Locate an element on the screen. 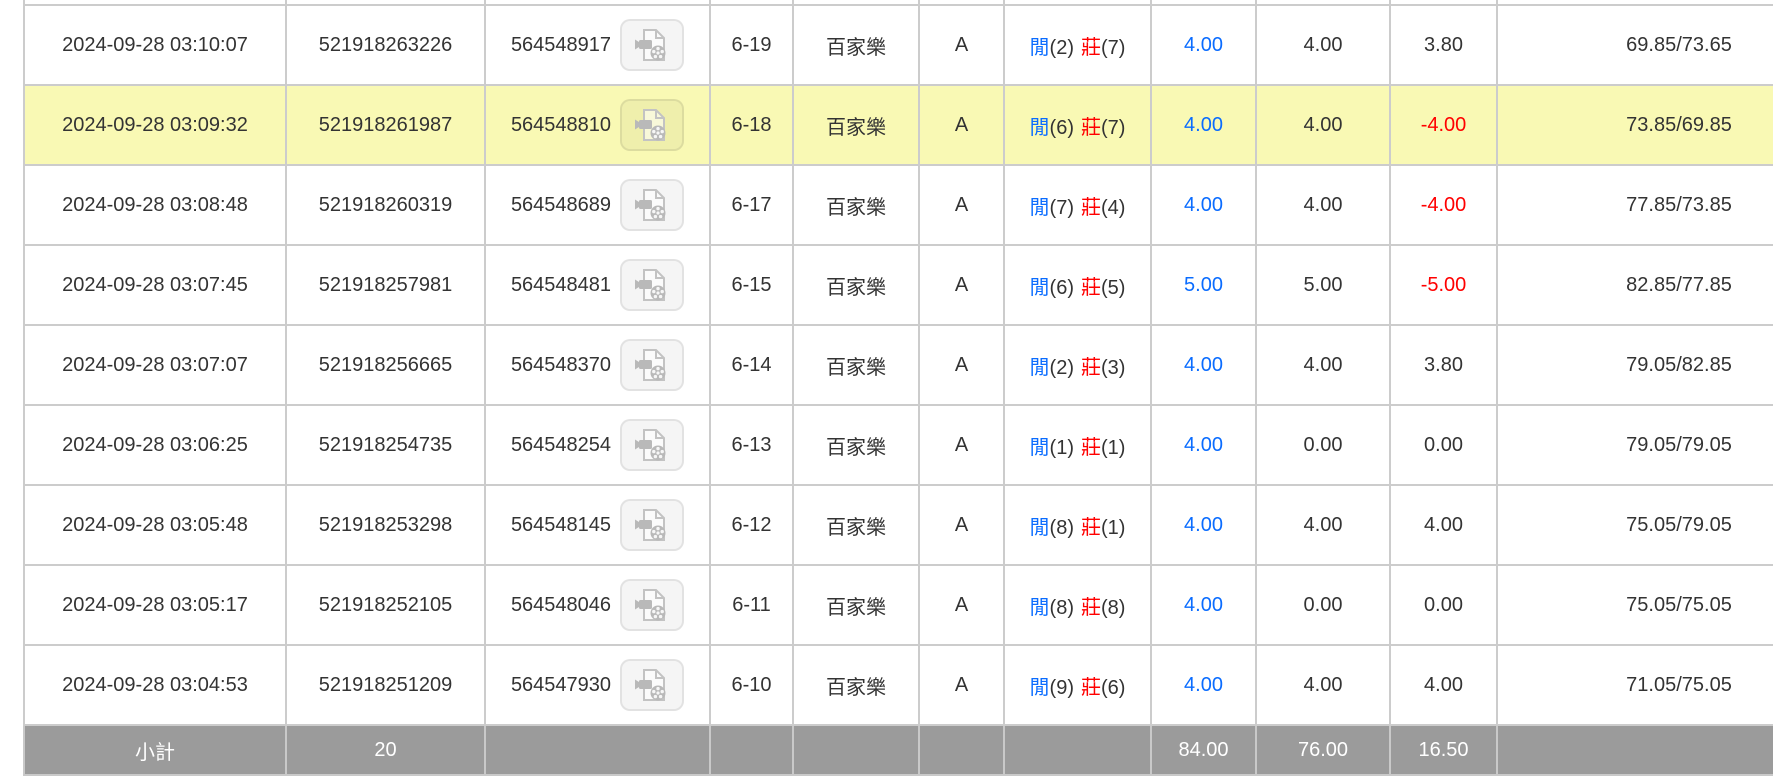  player-score: (7) is located at coordinates (1061, 207).